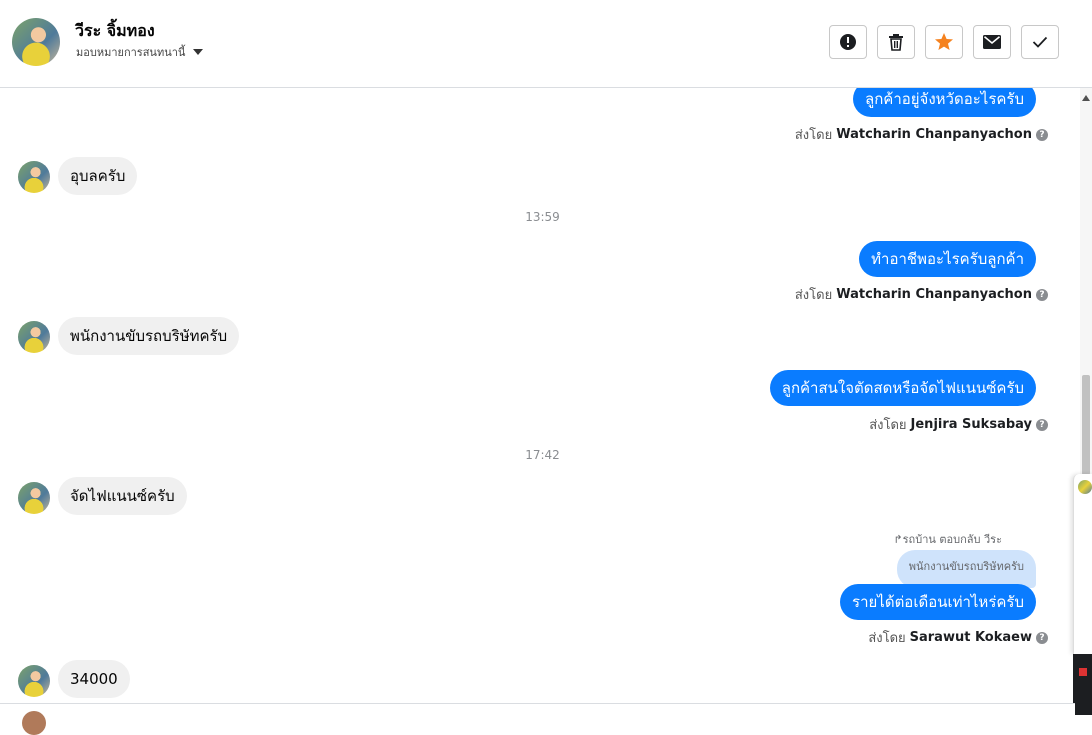 Image resolution: width=1092 pixels, height=735 pixels. I want to click on timestamp-divider: 13:59, so click(542, 217).